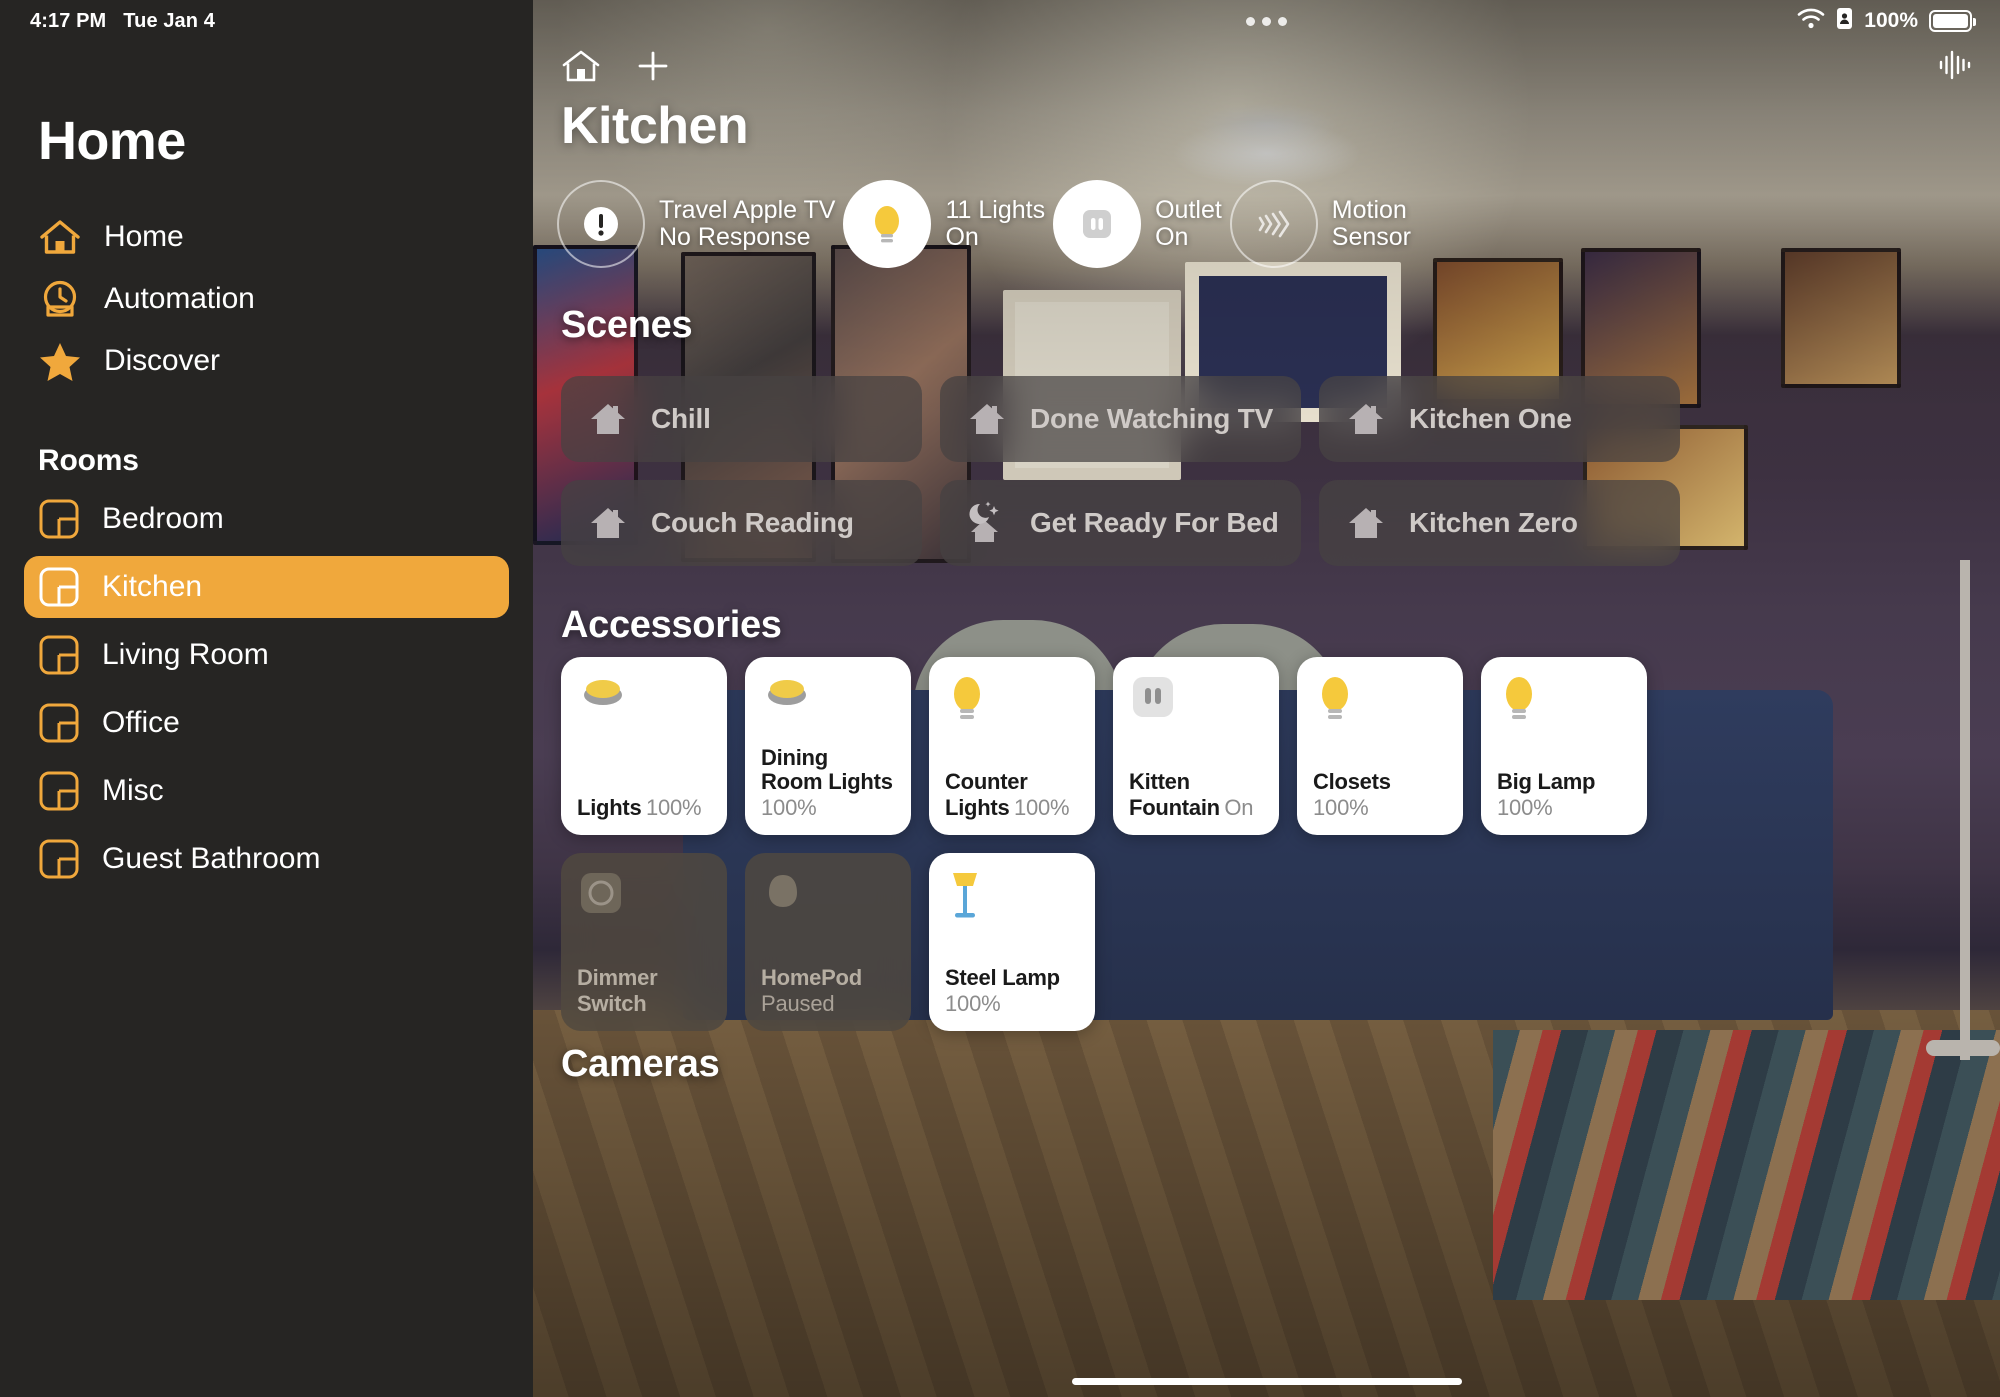 Image resolution: width=2000 pixels, height=1397 pixels. Describe the element at coordinates (1012, 942) in the screenshot. I see `accessory-card-steel-lamp: Steel Lamp 100%` at that location.